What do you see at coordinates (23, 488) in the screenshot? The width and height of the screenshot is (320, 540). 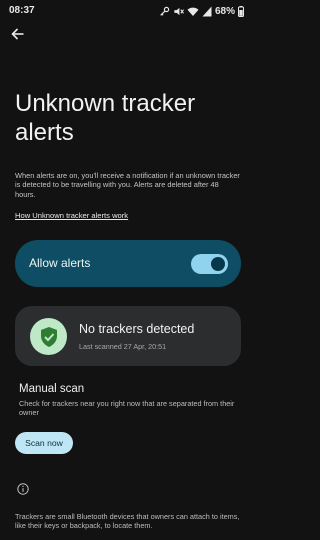 I see `info-icon` at bounding box center [23, 488].